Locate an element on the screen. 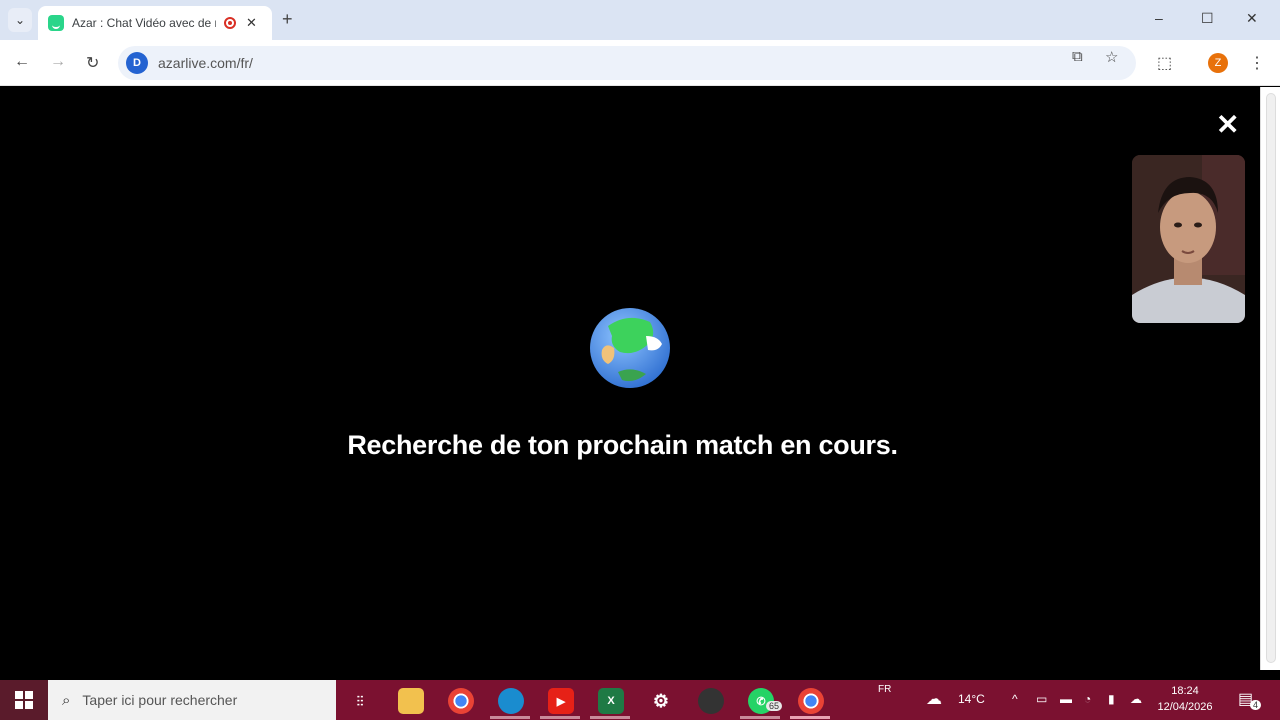  tab-search-button: ⌄ is located at coordinates (20, 20).